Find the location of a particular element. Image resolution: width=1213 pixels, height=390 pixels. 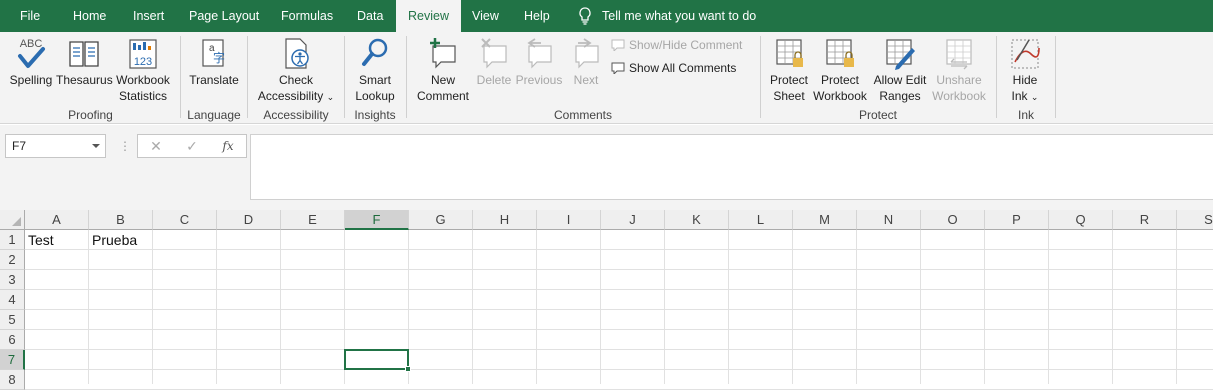

enter-icon: ✓ is located at coordinates (192, 146).